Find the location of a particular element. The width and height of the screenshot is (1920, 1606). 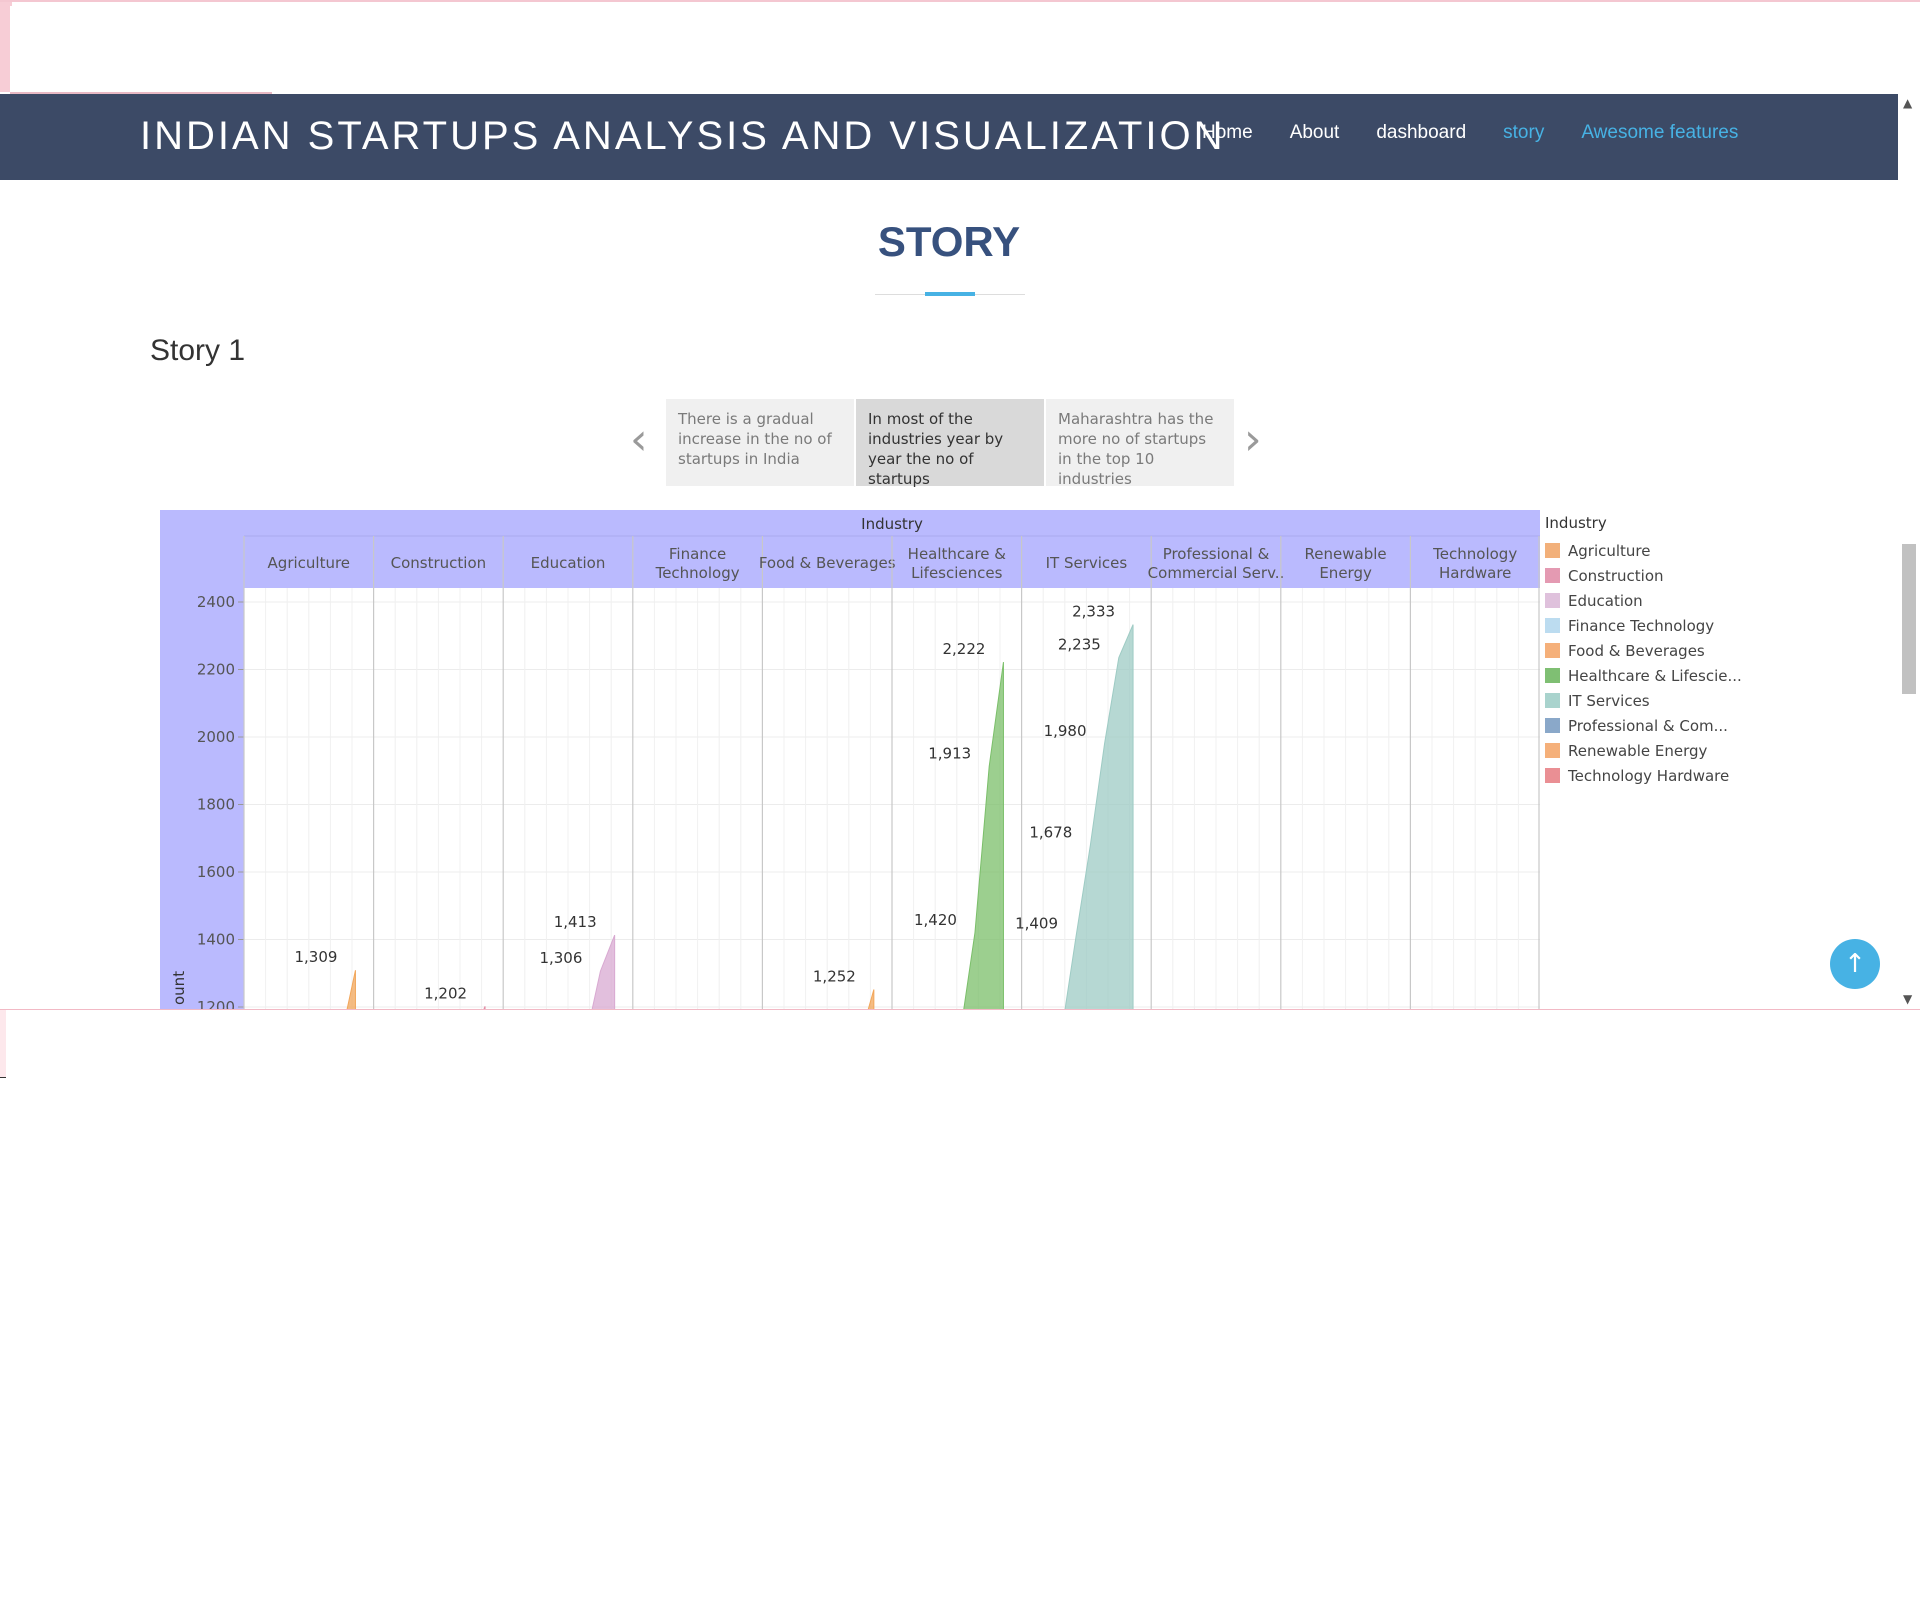

panel-header: Lifesciences is located at coordinates (956, 573).